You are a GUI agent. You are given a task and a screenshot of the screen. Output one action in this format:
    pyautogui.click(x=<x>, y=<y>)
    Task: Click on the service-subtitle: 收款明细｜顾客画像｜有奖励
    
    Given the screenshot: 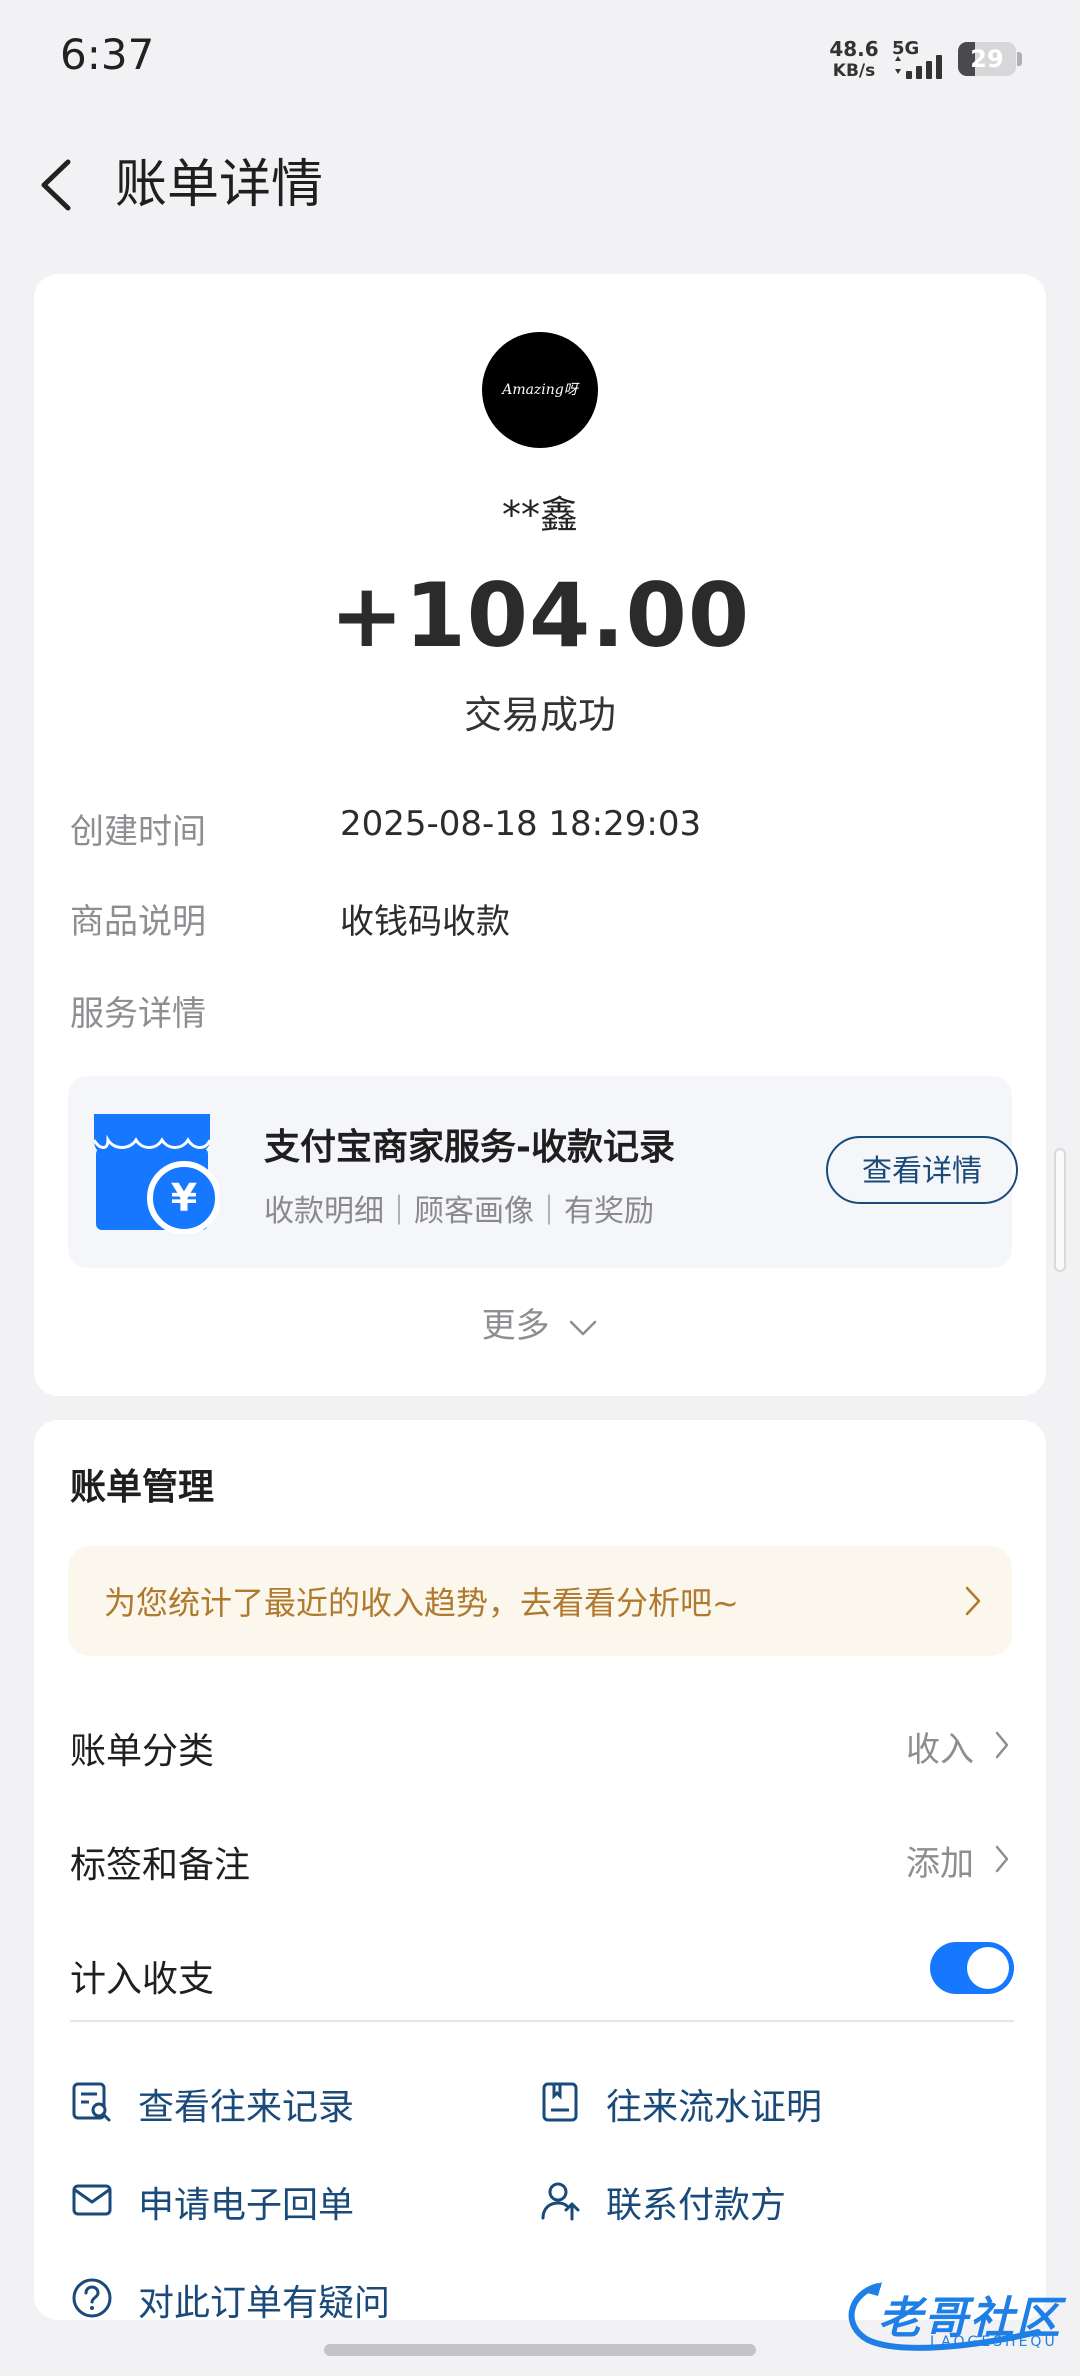 What is the action you would take?
    pyautogui.click(x=459, y=1211)
    